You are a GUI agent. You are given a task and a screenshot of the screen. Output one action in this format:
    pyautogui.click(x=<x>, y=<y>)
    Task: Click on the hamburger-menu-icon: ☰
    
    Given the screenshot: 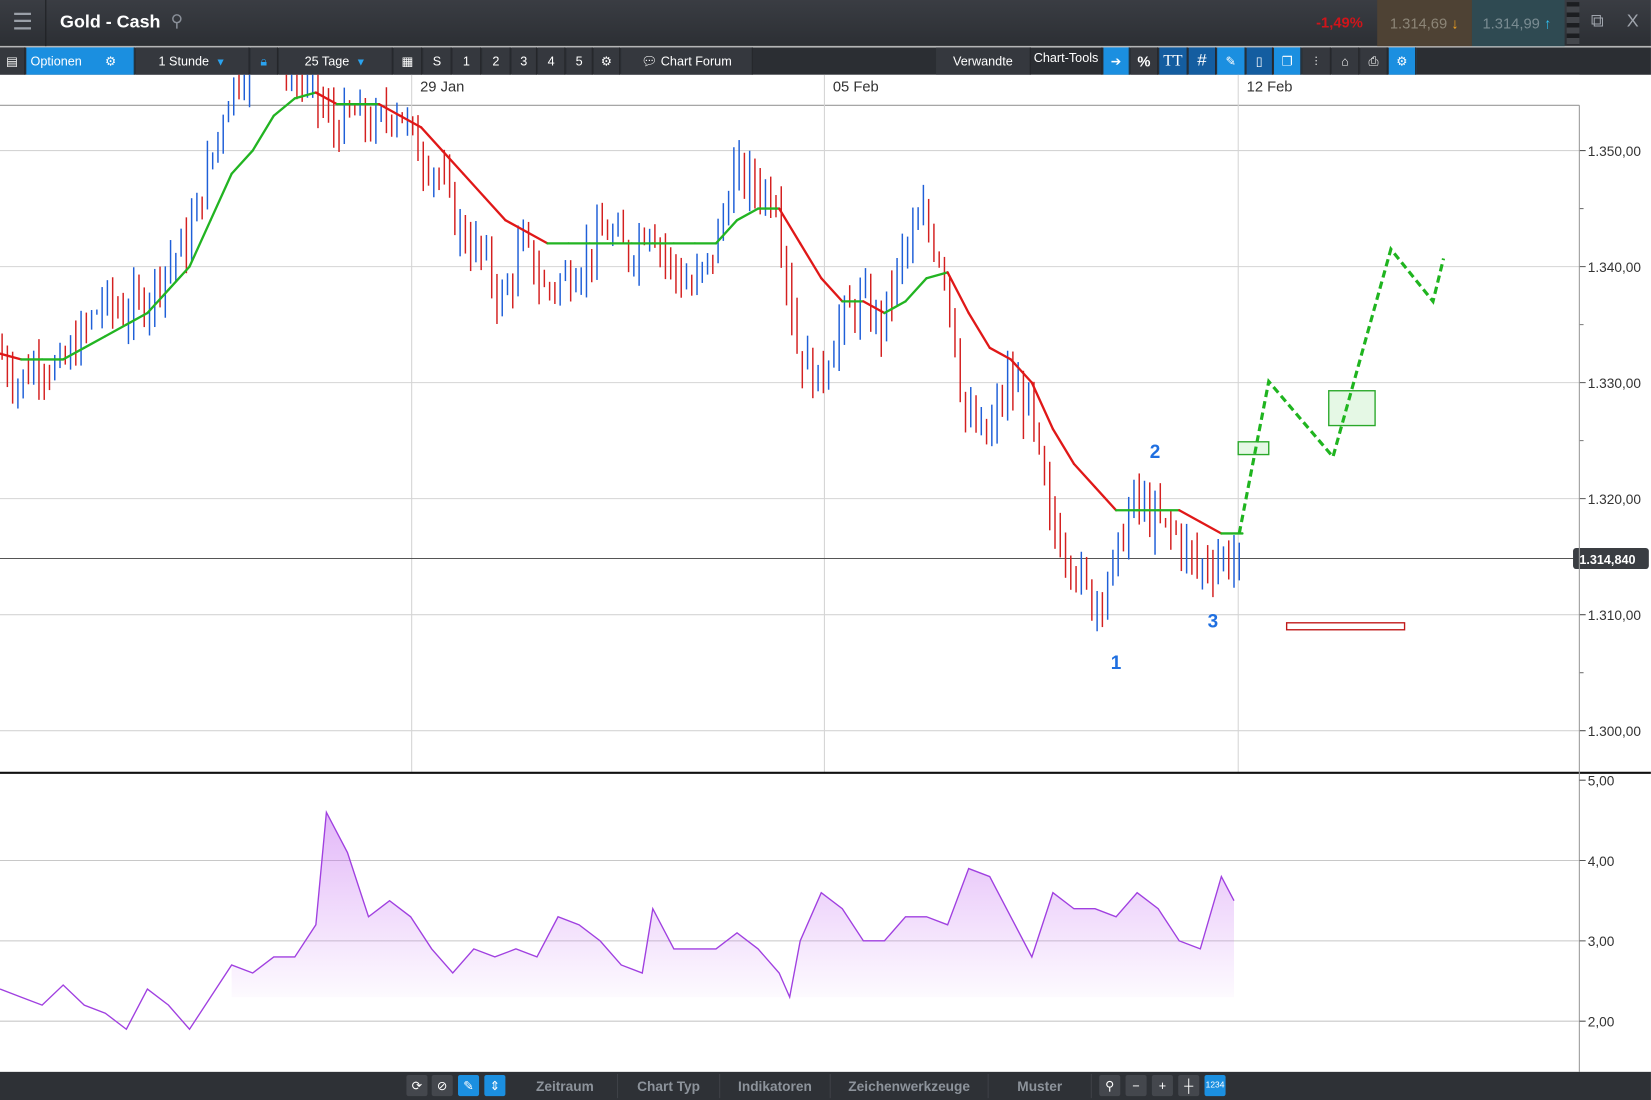 What is the action you would take?
    pyautogui.click(x=23, y=23)
    